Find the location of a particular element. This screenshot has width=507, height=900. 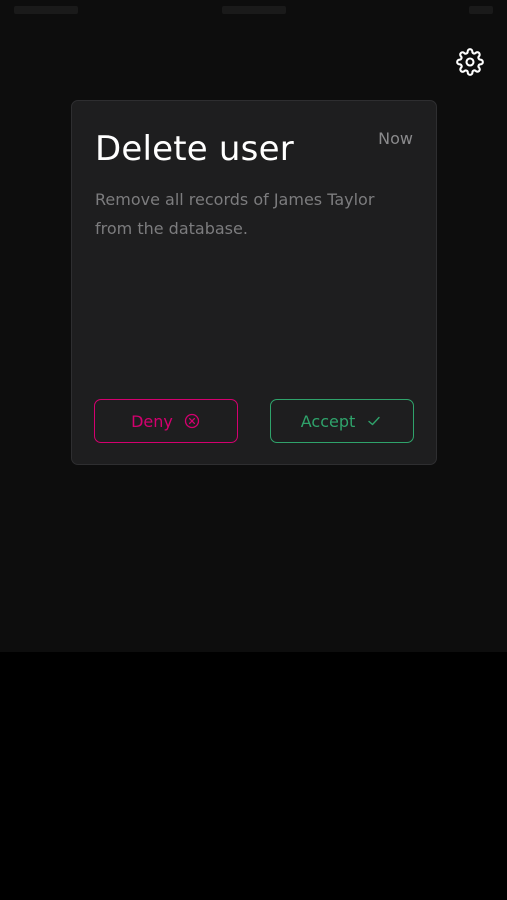

accept-button: Accept is located at coordinates (342, 421).